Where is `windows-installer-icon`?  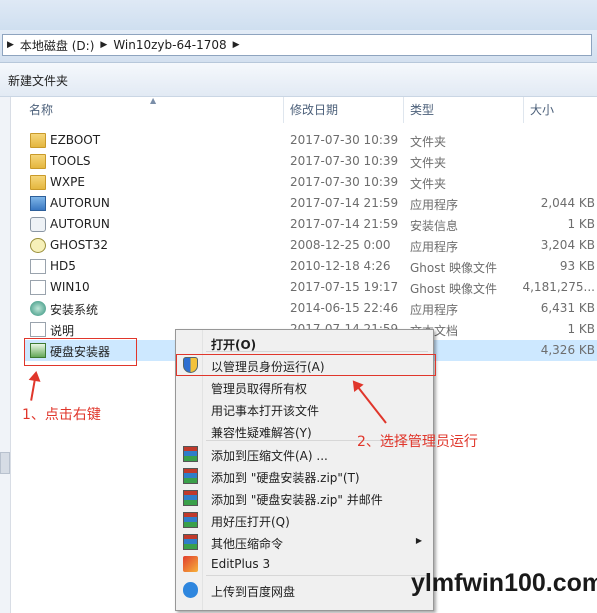
windows-installer-icon is located at coordinates (38, 203).